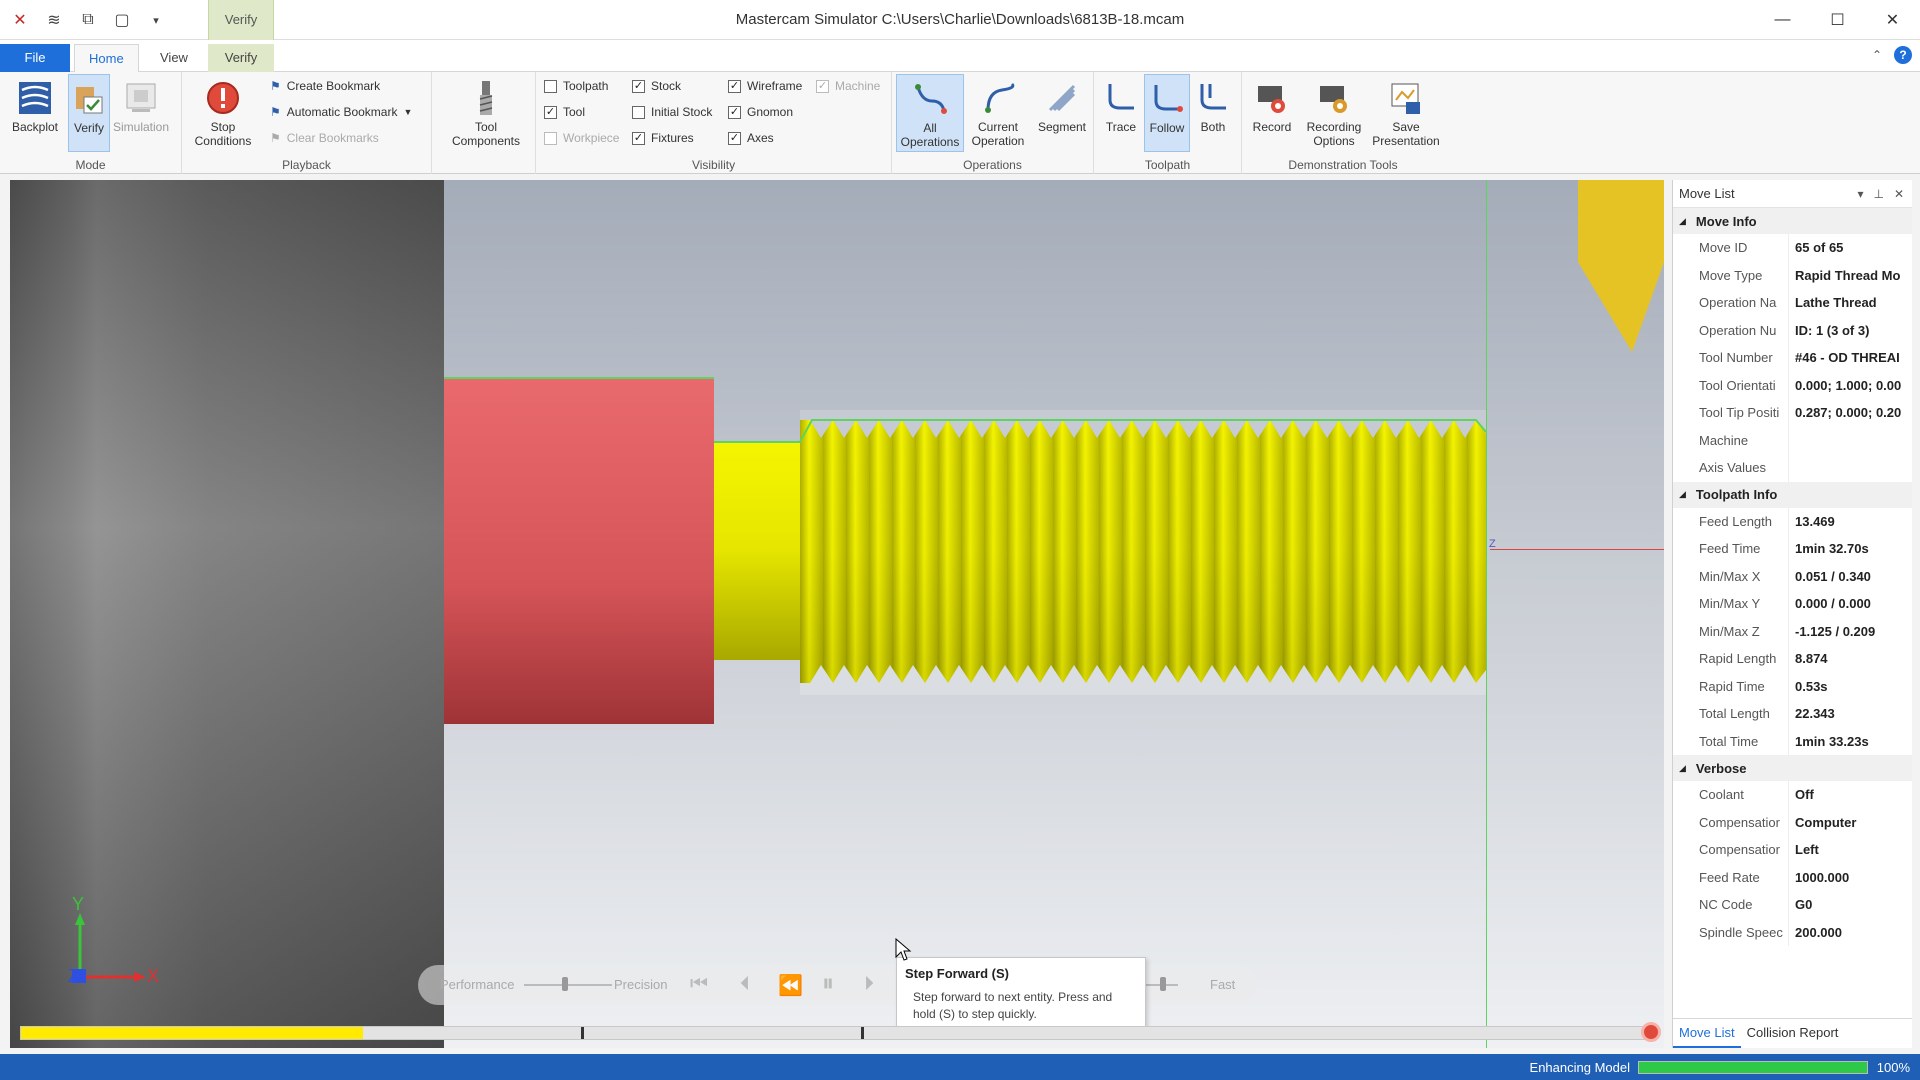 The height and width of the screenshot is (1080, 1920). Describe the element at coordinates (1731, 714) in the screenshot. I see `property-key: Total Length` at that location.